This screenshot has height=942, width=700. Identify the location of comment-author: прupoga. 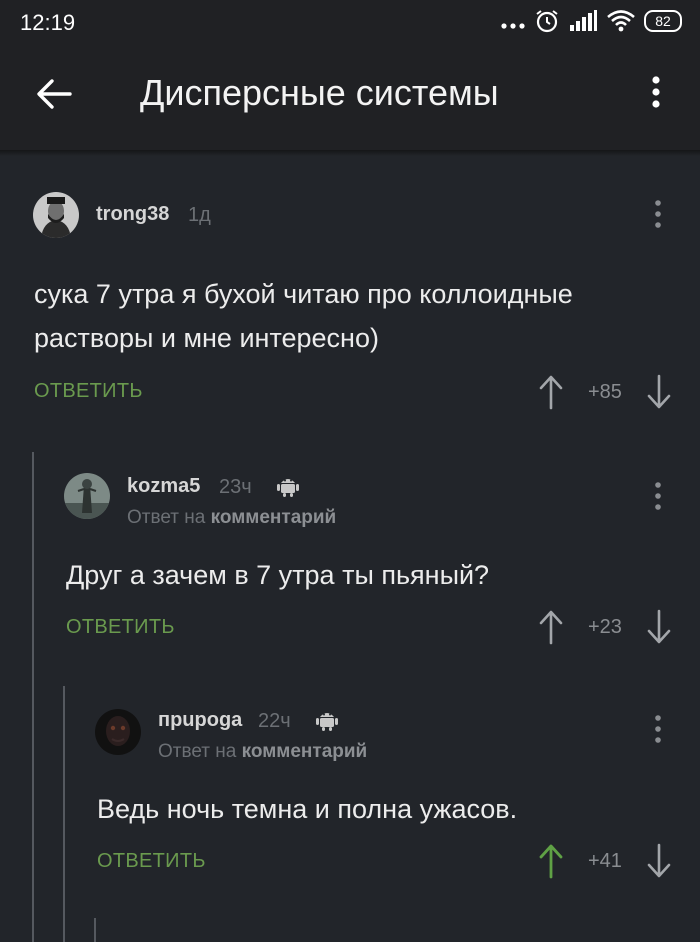
(200, 720).